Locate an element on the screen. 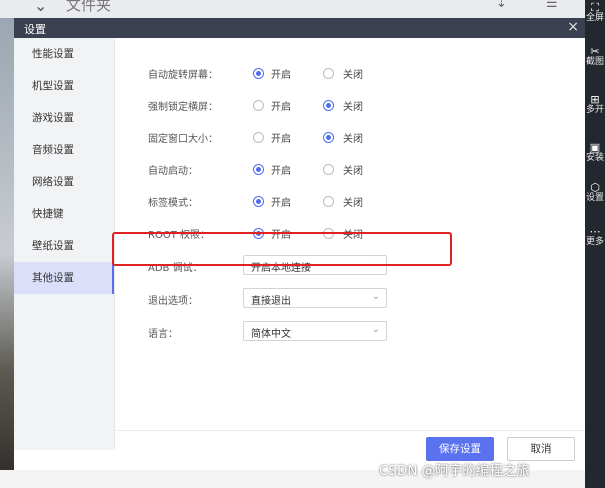  toolbar-fullscreen: ⛶ 全屏 is located at coordinates (595, 13).